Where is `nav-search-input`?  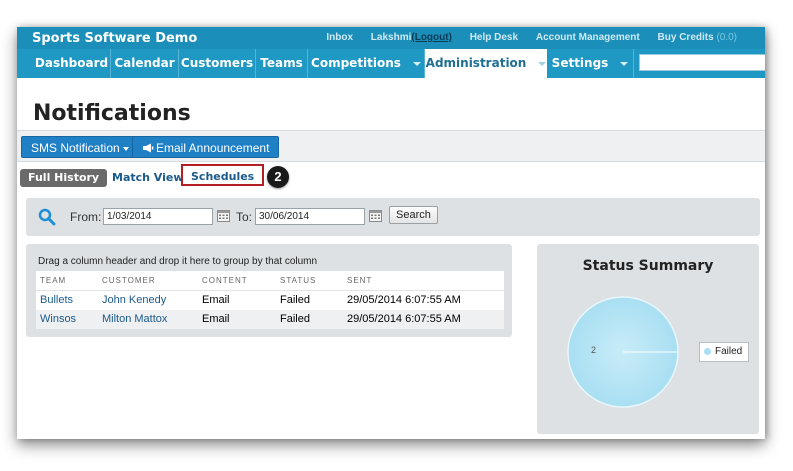
nav-search-input is located at coordinates (702, 62).